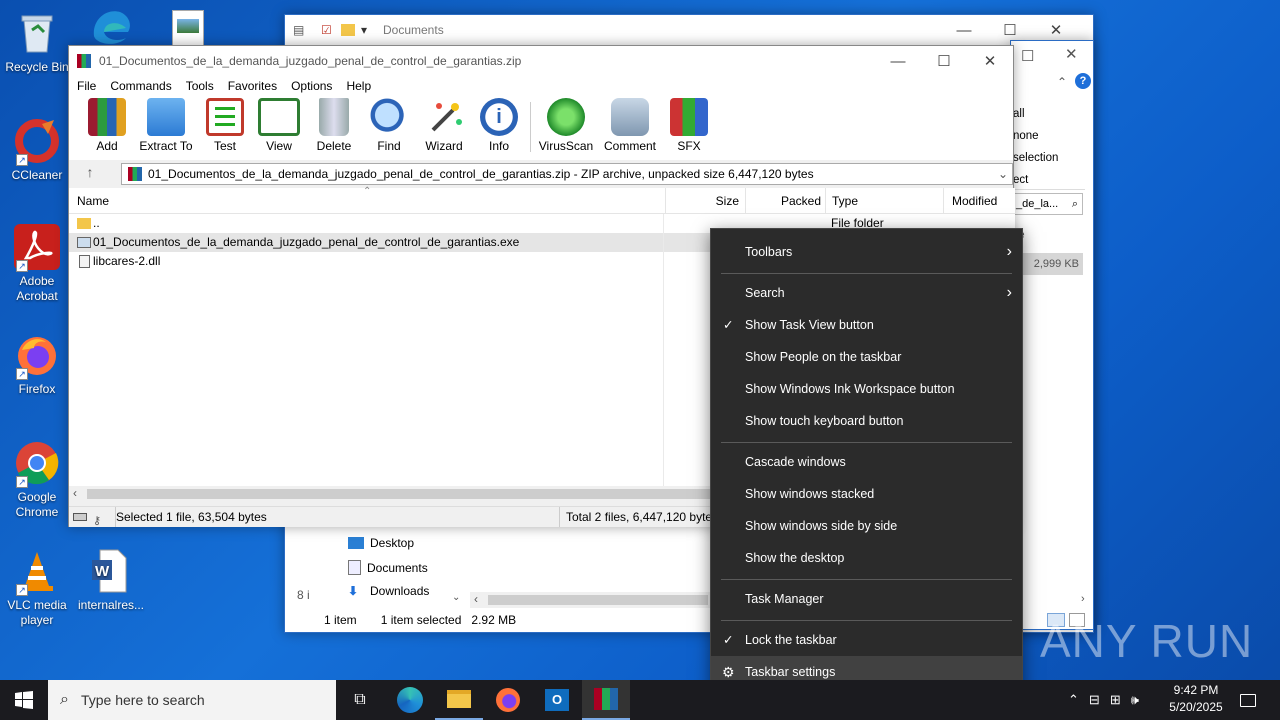 Image resolution: width=1280 pixels, height=720 pixels. Describe the element at coordinates (866, 640) in the screenshot. I see `menu-item-lock-taskbar: ✓ Lock the taskbar` at that location.